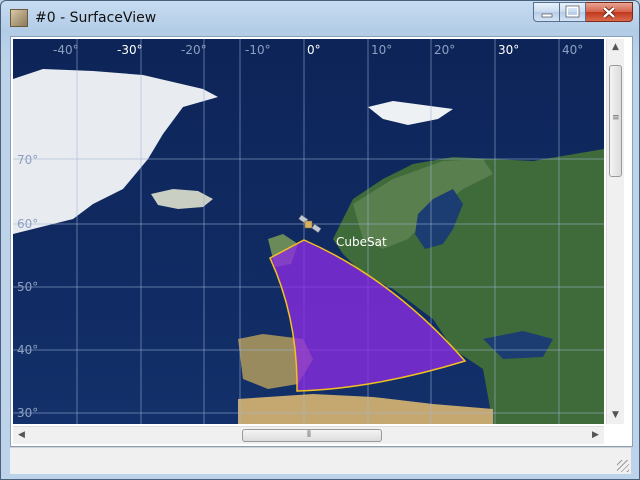 The width and height of the screenshot is (640, 480). I want to click on app-icon, so click(19, 18).